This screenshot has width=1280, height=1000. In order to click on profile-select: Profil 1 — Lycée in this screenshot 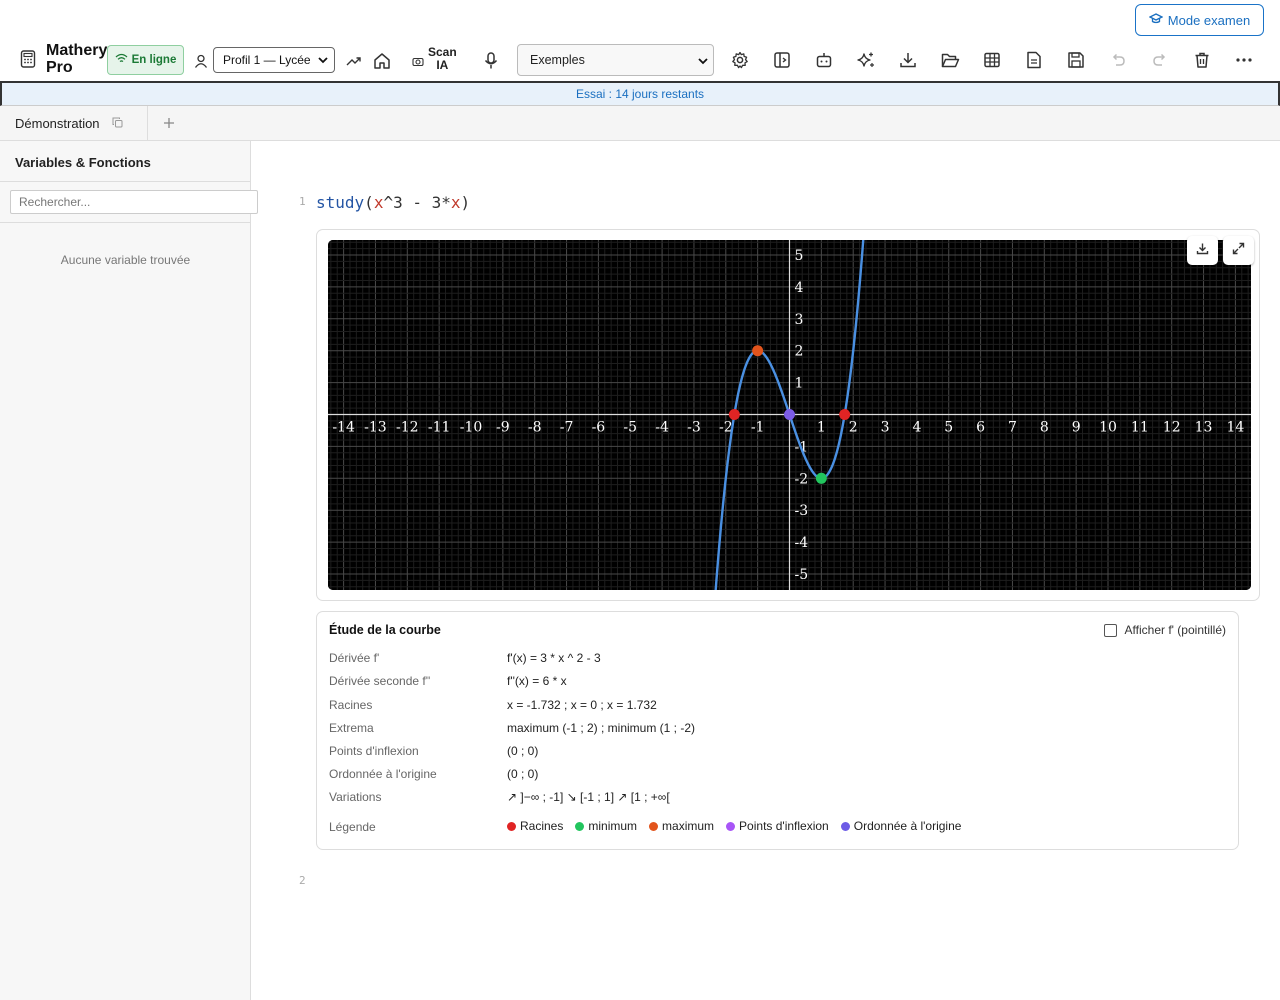, I will do `click(274, 60)`.